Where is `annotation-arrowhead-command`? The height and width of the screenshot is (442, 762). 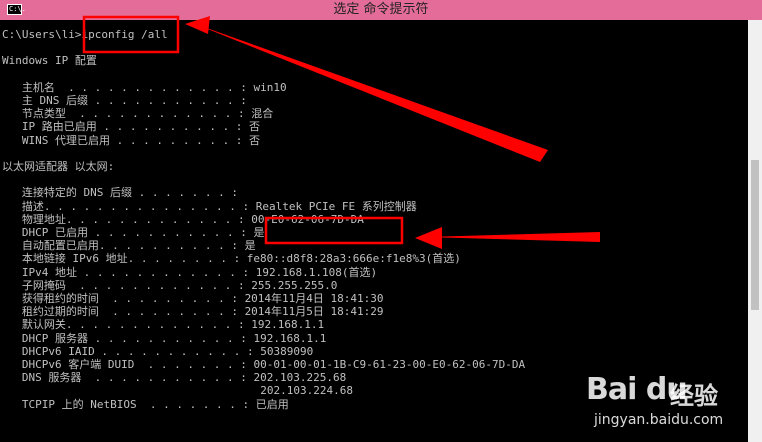
annotation-arrowhead-command is located at coordinates (197, 25).